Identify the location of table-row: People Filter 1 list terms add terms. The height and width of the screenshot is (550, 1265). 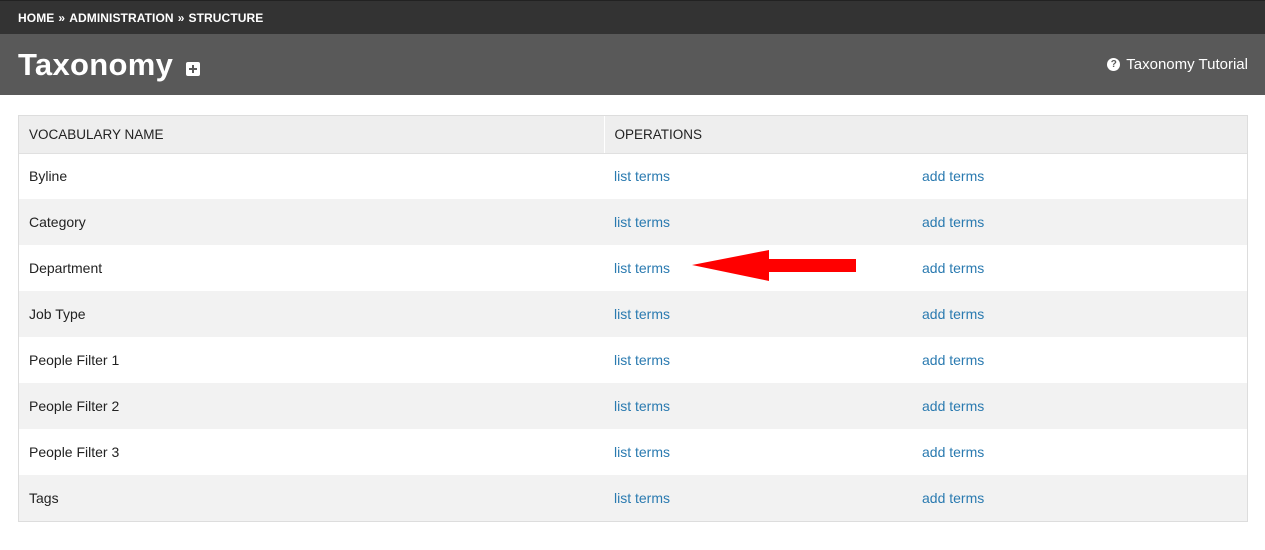
(633, 360).